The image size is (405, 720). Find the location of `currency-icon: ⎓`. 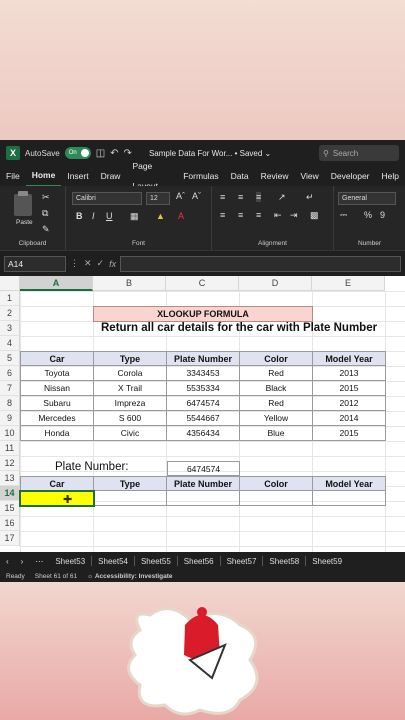

currency-icon: ⎓ is located at coordinates (343, 215).